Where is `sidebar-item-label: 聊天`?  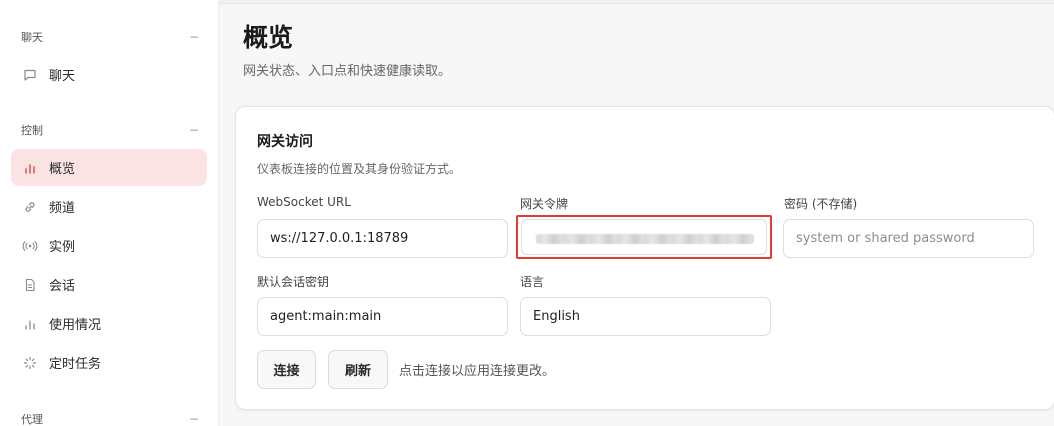
sidebar-item-label: 聊天 is located at coordinates (62, 76).